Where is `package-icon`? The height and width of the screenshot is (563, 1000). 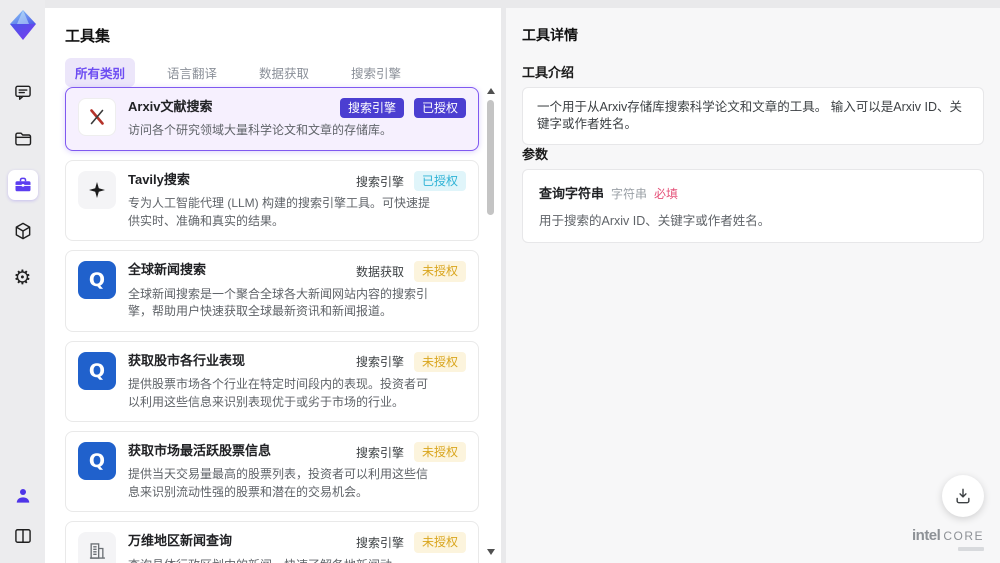 package-icon is located at coordinates (23, 231).